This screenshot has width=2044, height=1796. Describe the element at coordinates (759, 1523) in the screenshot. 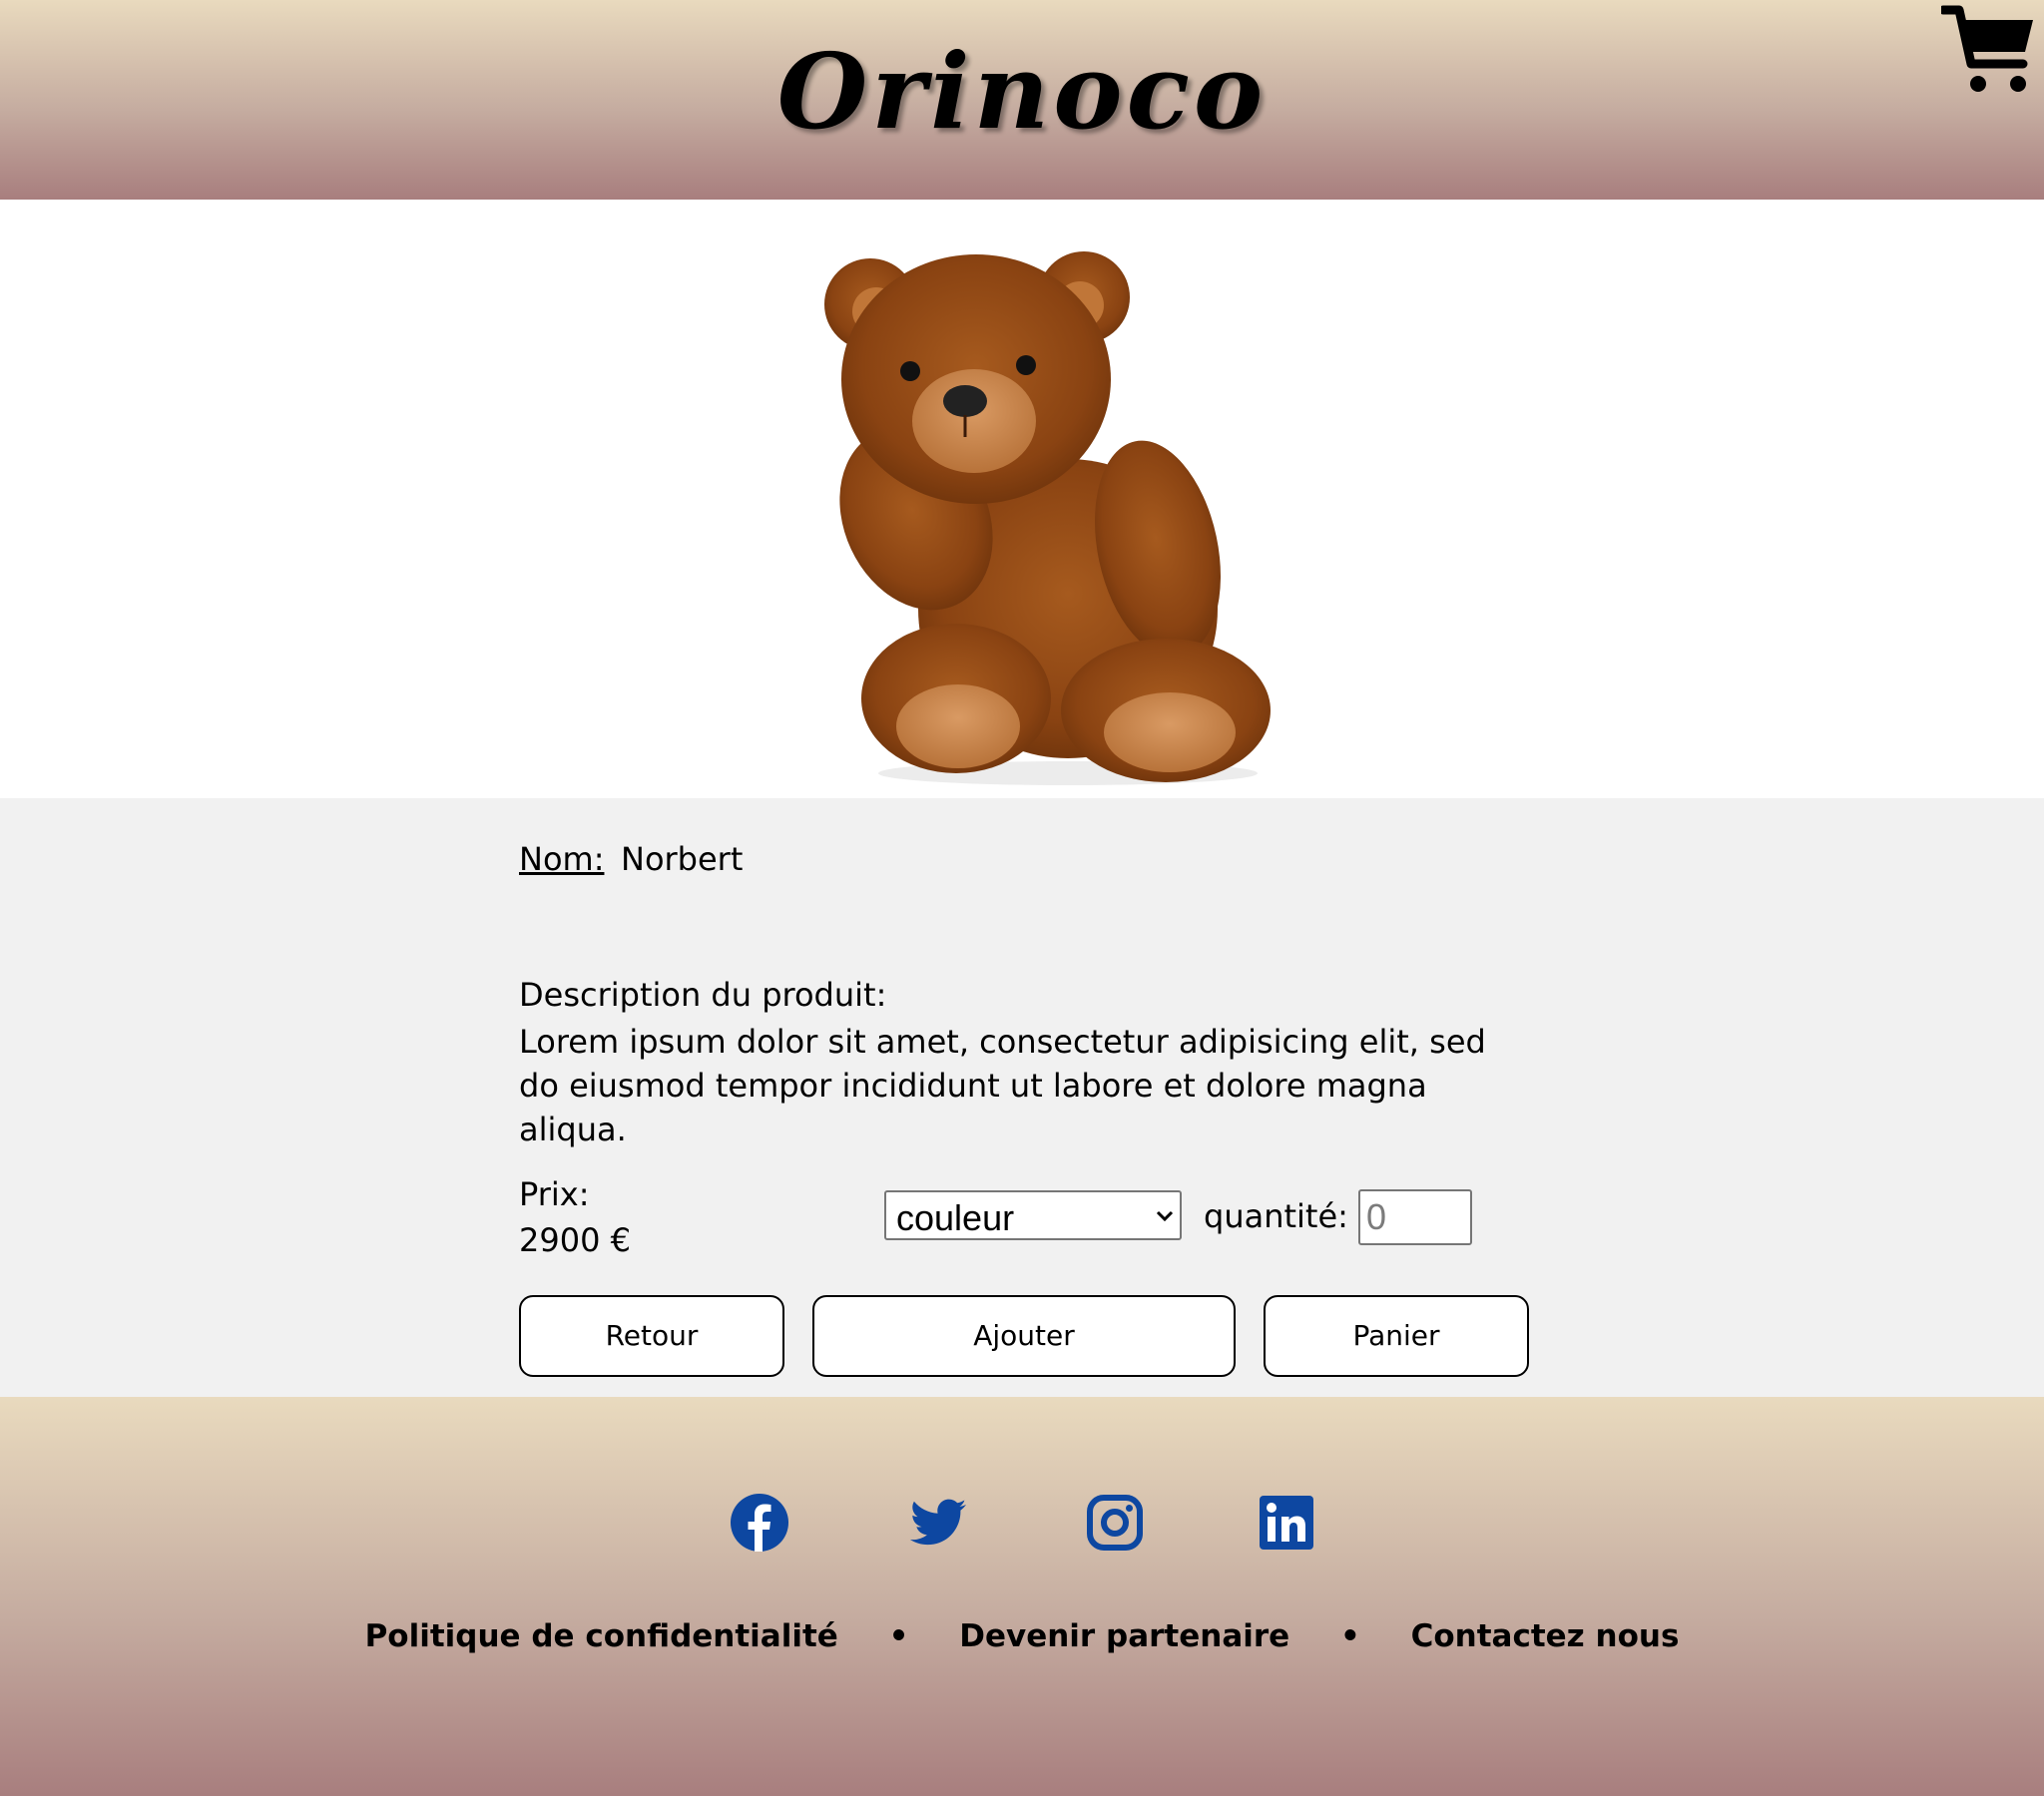

I see `facebook-icon` at that location.